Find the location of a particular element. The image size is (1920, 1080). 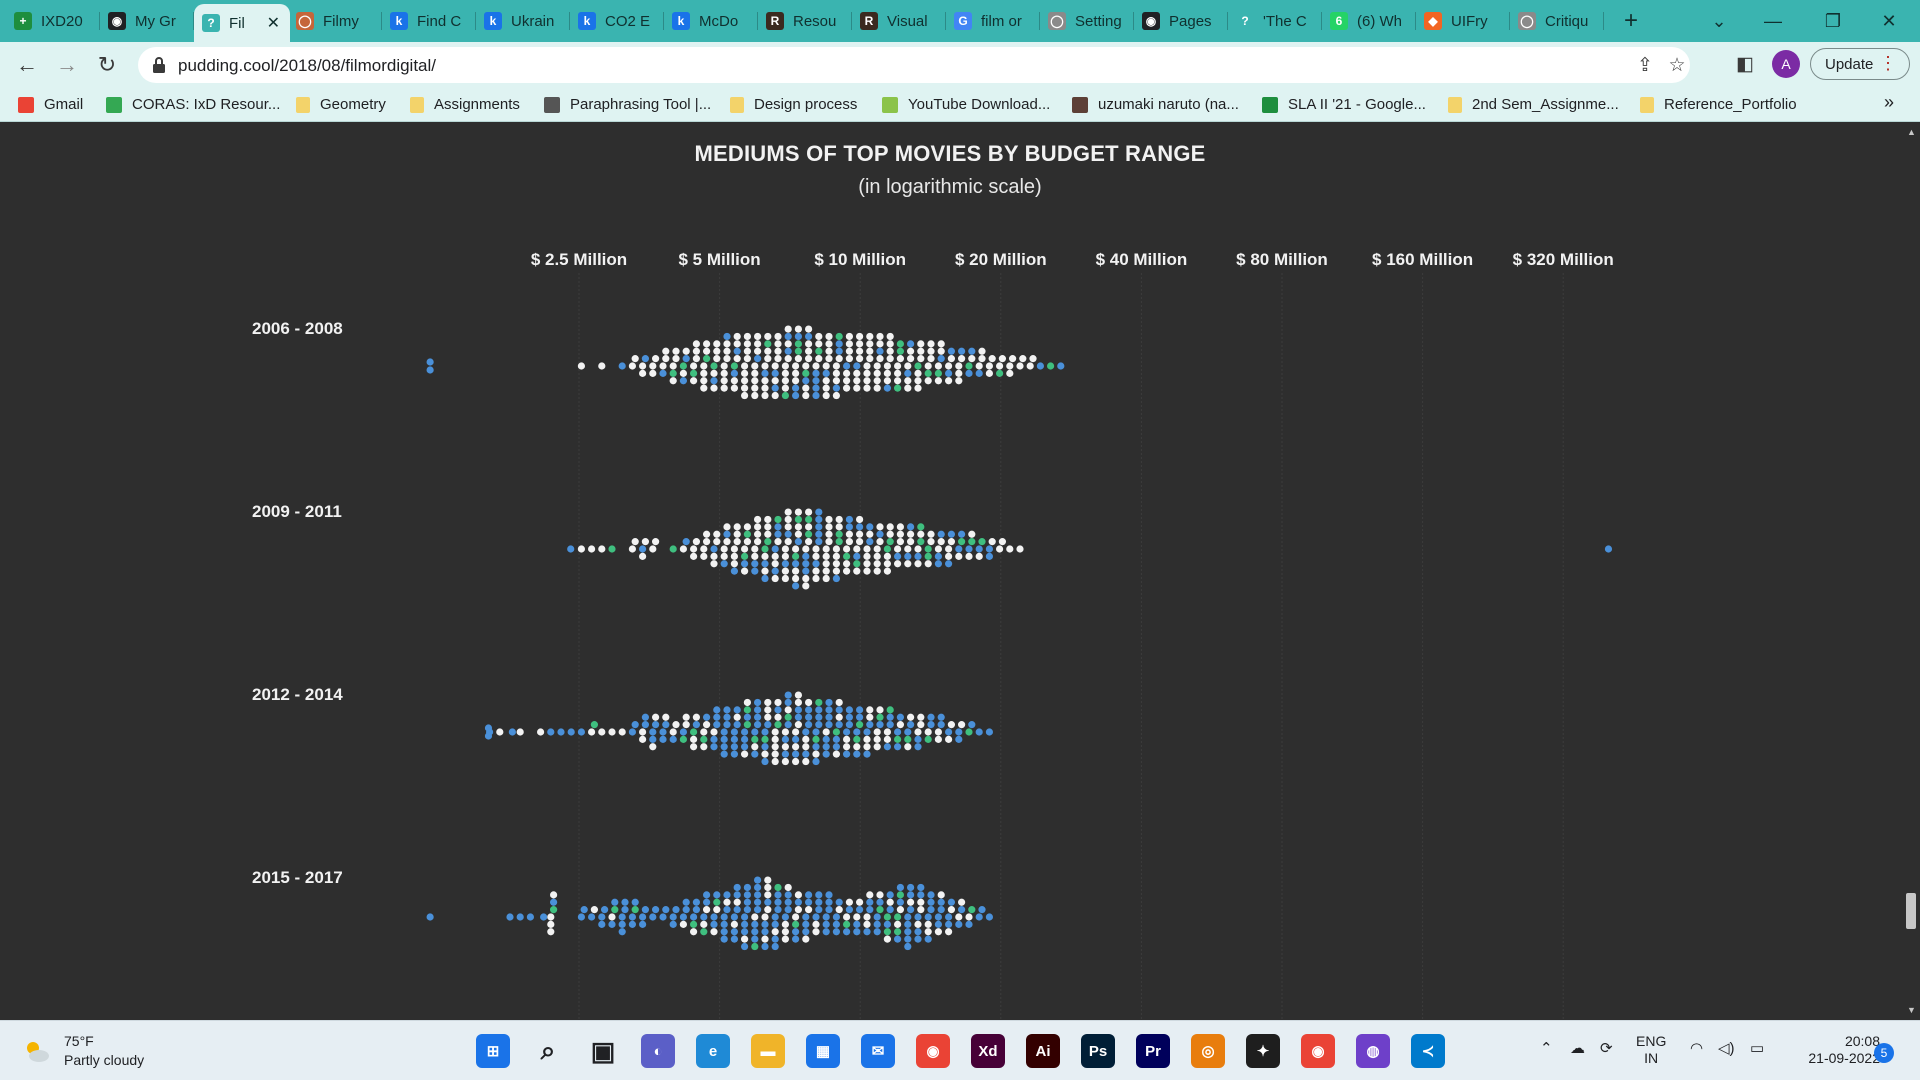

browser-tab: ◯ Setting is located at coordinates (1087, 21).